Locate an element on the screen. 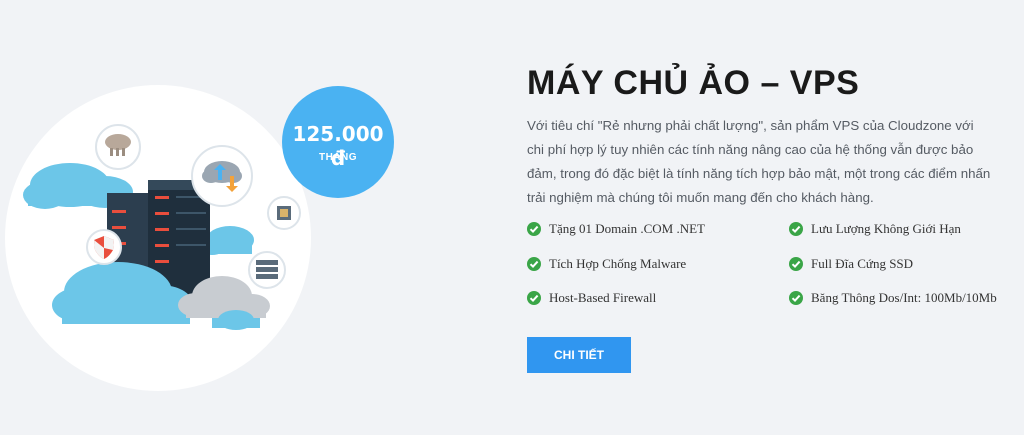 This screenshot has width=1024, height=435. feature-label: Host-Based Firewall is located at coordinates (603, 297).